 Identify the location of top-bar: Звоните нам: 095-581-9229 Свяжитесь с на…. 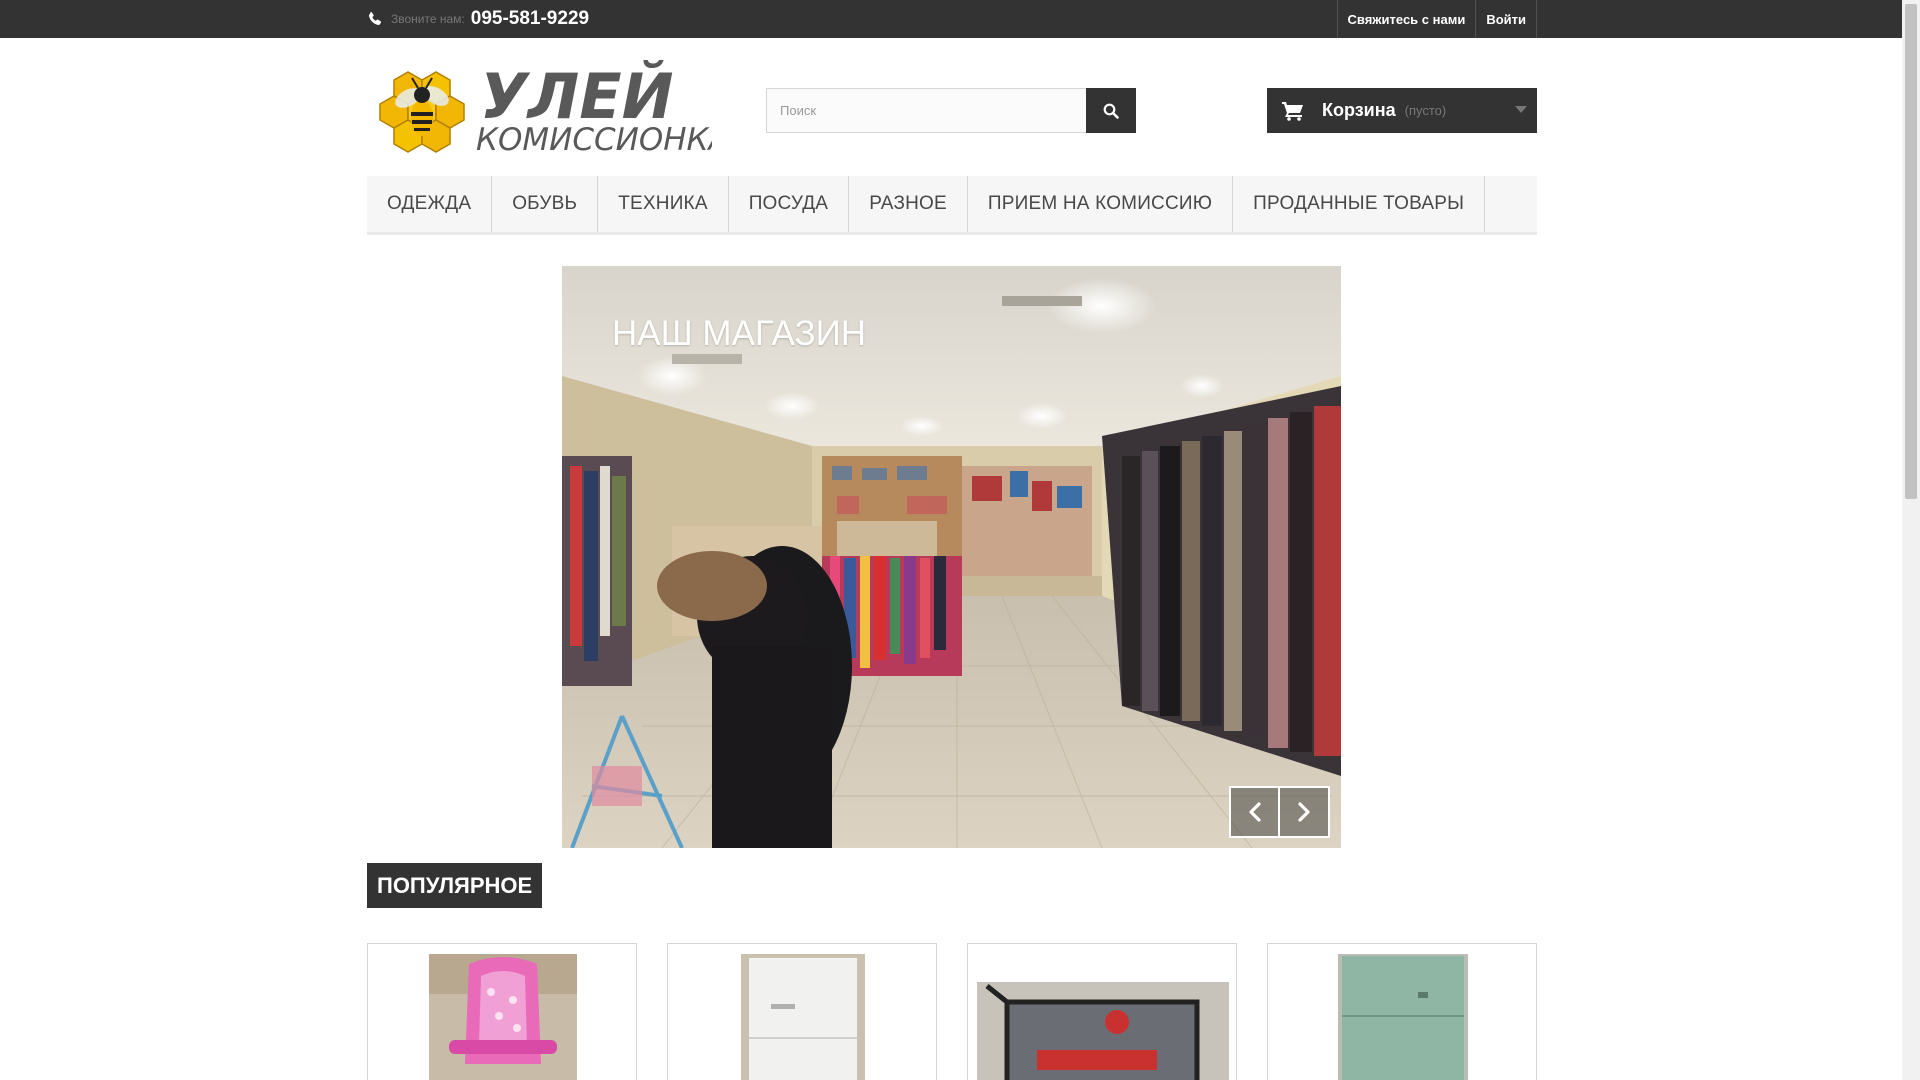
(951, 19).